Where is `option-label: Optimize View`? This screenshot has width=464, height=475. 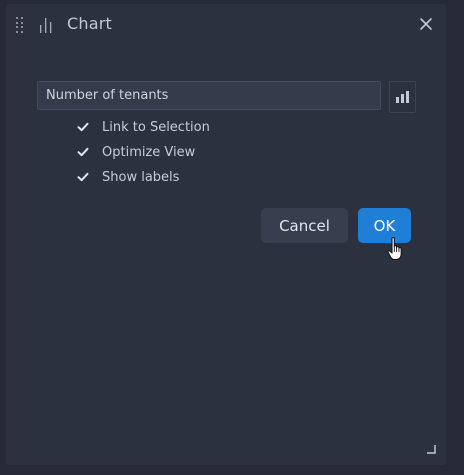 option-label: Optimize View is located at coordinates (149, 152).